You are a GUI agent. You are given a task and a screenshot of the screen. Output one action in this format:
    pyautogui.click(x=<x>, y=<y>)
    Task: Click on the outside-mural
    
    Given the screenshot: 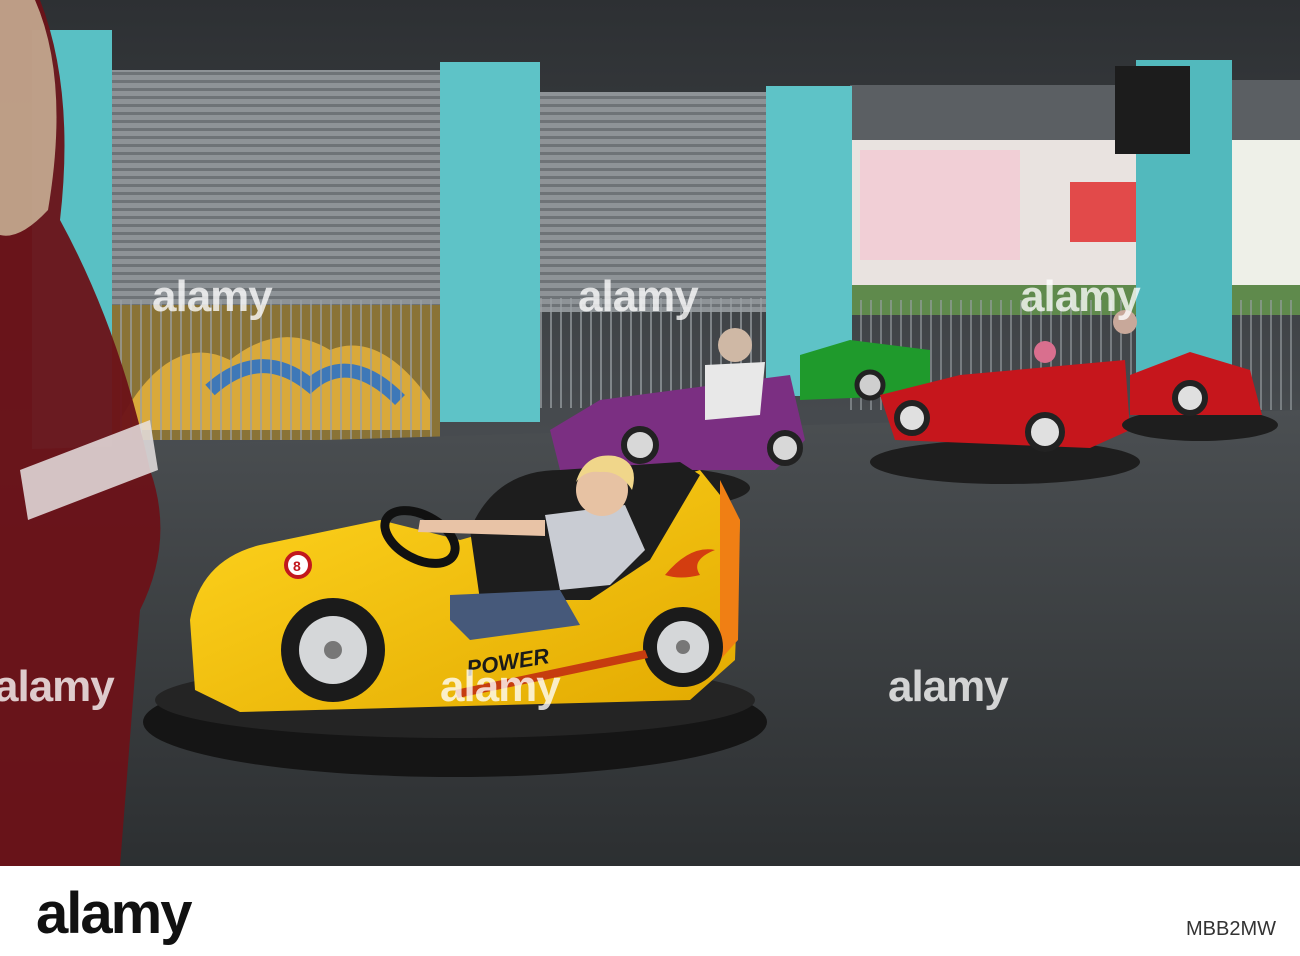 What is the action you would take?
    pyautogui.click(x=940, y=205)
    